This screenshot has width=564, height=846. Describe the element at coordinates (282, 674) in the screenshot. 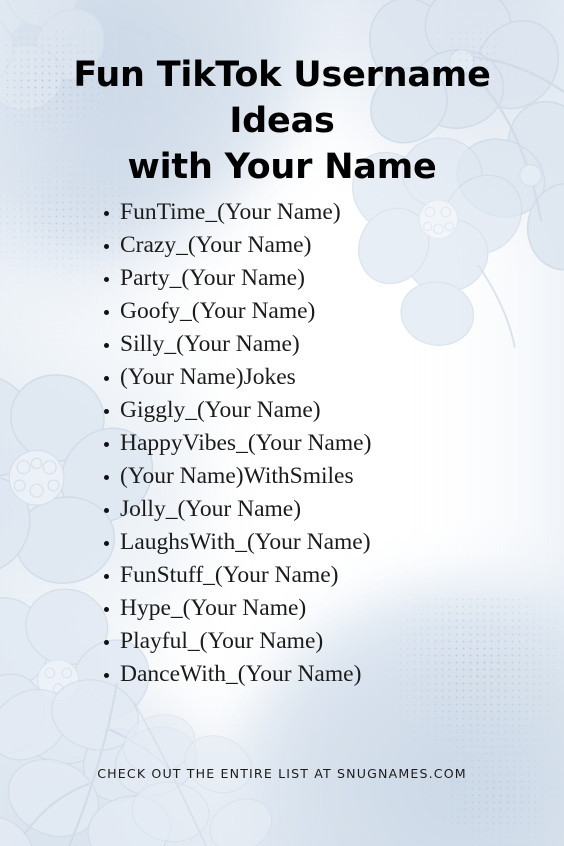

I see `list-item: DanceWith_(Your Name)` at that location.